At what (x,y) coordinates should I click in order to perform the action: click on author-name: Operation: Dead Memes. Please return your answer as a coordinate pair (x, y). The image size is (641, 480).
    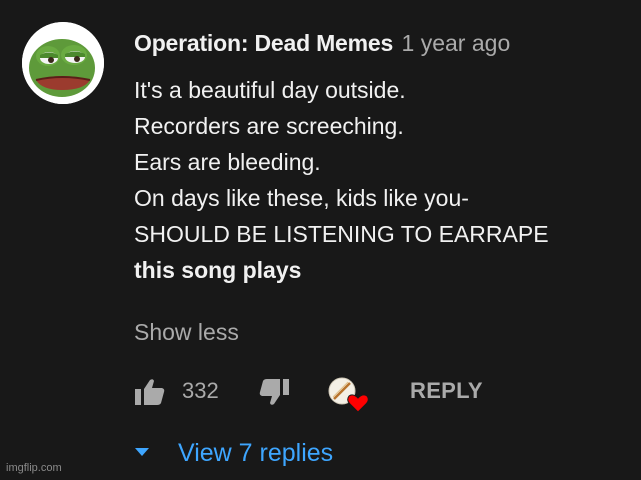
    Looking at the image, I should click on (263, 43).